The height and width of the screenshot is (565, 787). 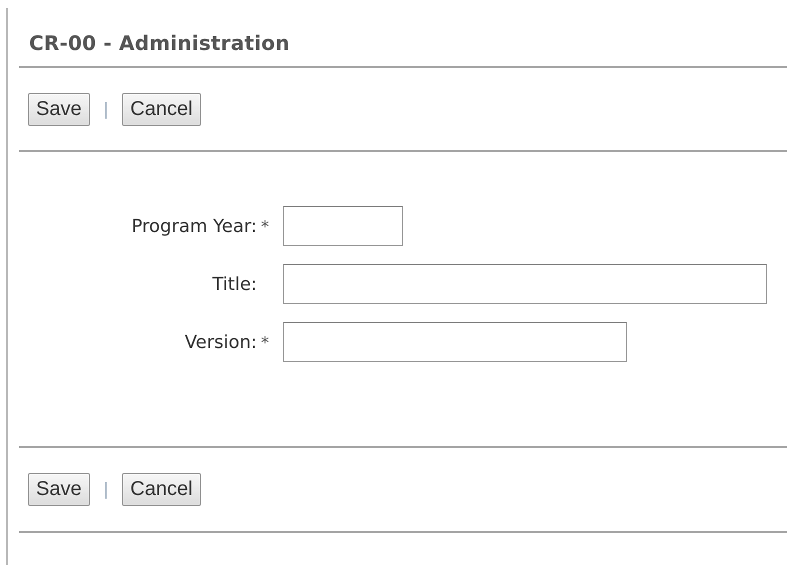 What do you see at coordinates (220, 342) in the screenshot?
I see `field-label: Version:` at bounding box center [220, 342].